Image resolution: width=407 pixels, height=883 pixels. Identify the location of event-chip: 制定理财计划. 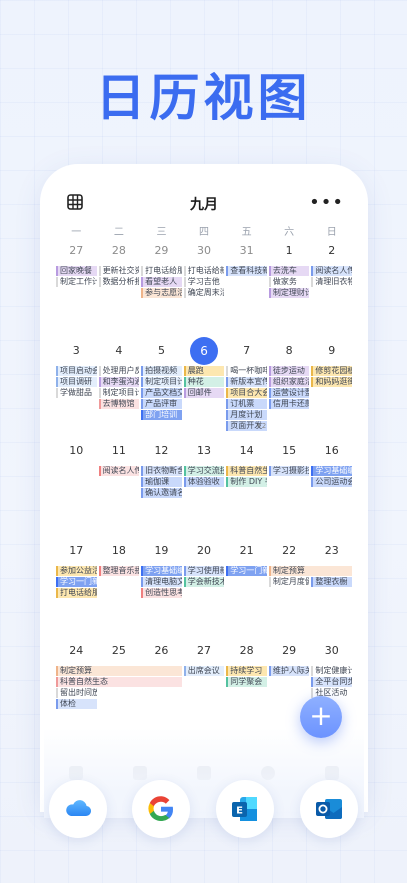
(289, 293).